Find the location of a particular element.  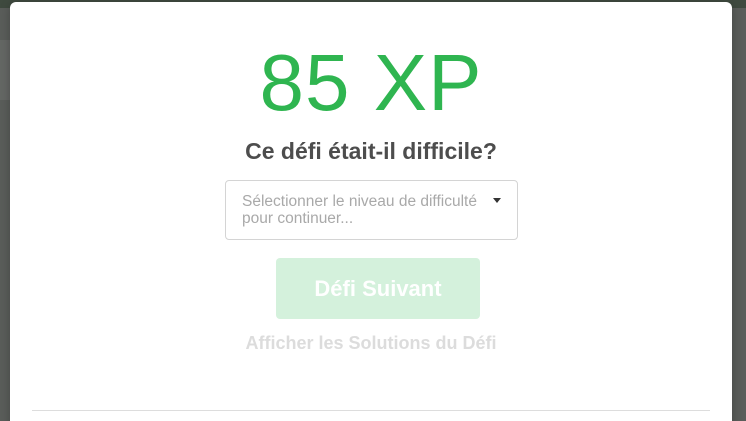

modal-divider is located at coordinates (371, 410).